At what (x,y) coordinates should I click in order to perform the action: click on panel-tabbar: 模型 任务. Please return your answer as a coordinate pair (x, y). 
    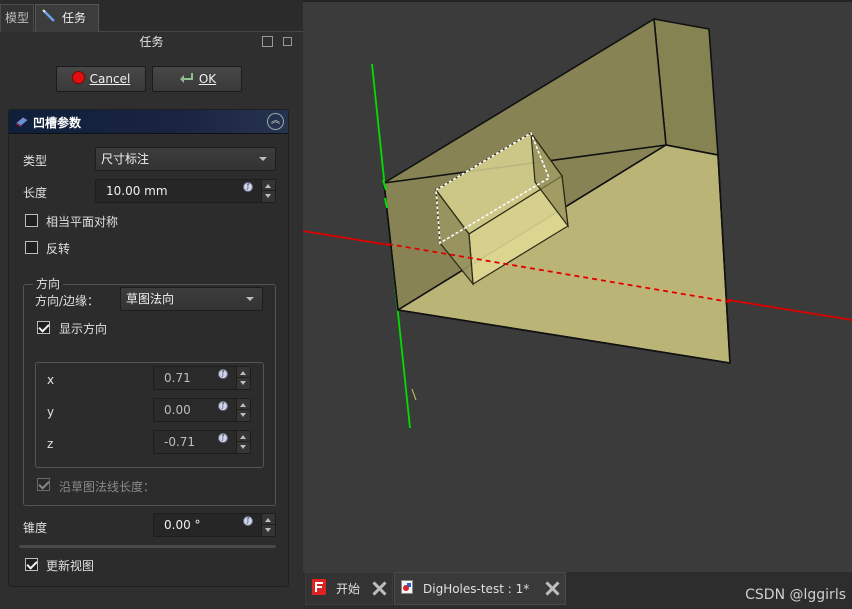
    Looking at the image, I should click on (151, 16).